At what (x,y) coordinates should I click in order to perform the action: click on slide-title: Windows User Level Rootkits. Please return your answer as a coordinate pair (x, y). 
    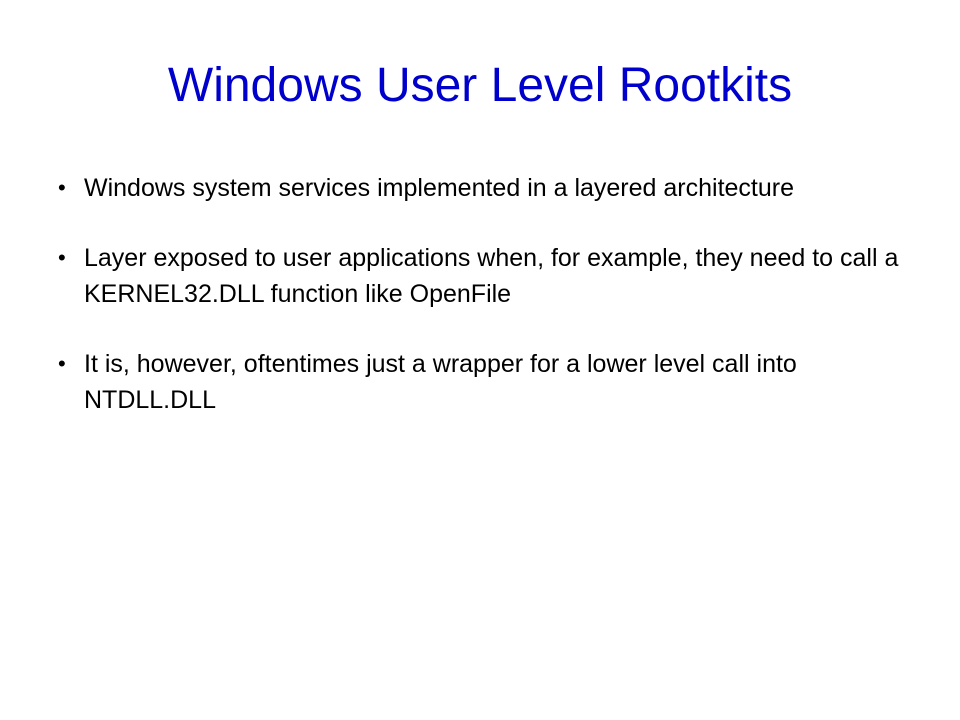
    Looking at the image, I should click on (480, 85).